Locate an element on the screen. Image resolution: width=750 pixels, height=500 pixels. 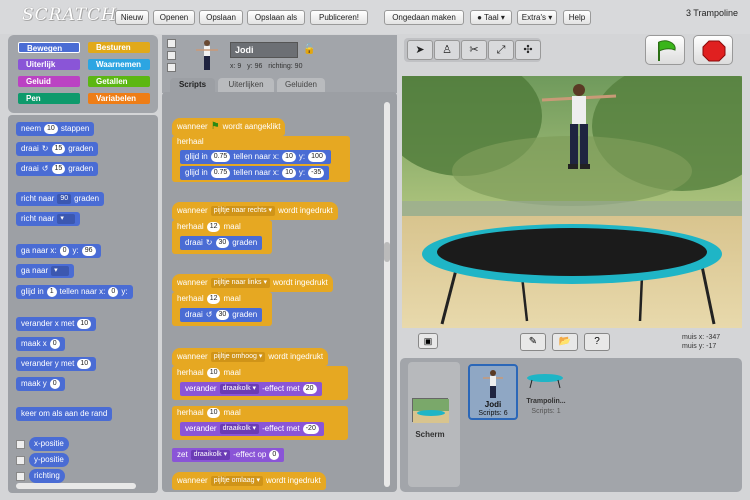
repeat-loop-right: herhaal 12 maal draai ↻ 30 graden is located at coordinates (222, 237).